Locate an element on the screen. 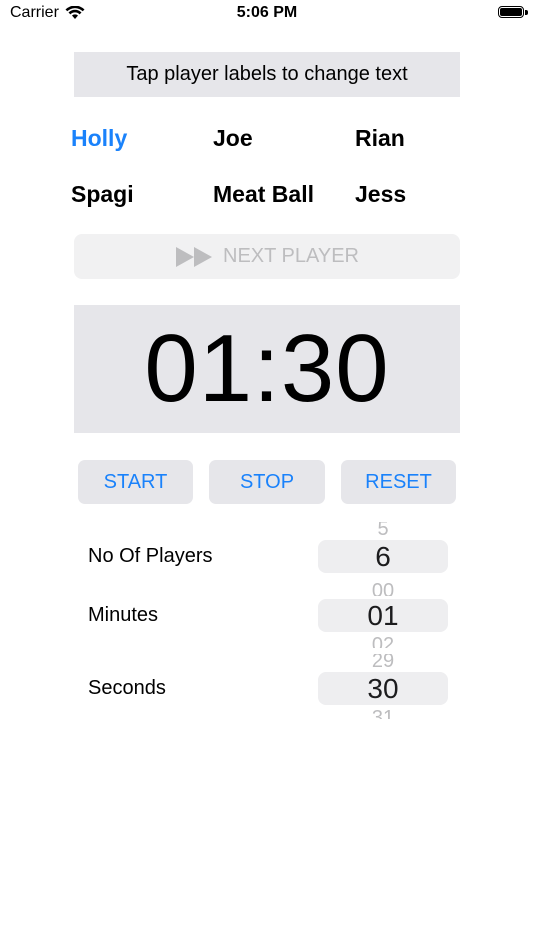 The height and width of the screenshot is (950, 534). seconds-picker-prev: 29 is located at coordinates (383, 661).